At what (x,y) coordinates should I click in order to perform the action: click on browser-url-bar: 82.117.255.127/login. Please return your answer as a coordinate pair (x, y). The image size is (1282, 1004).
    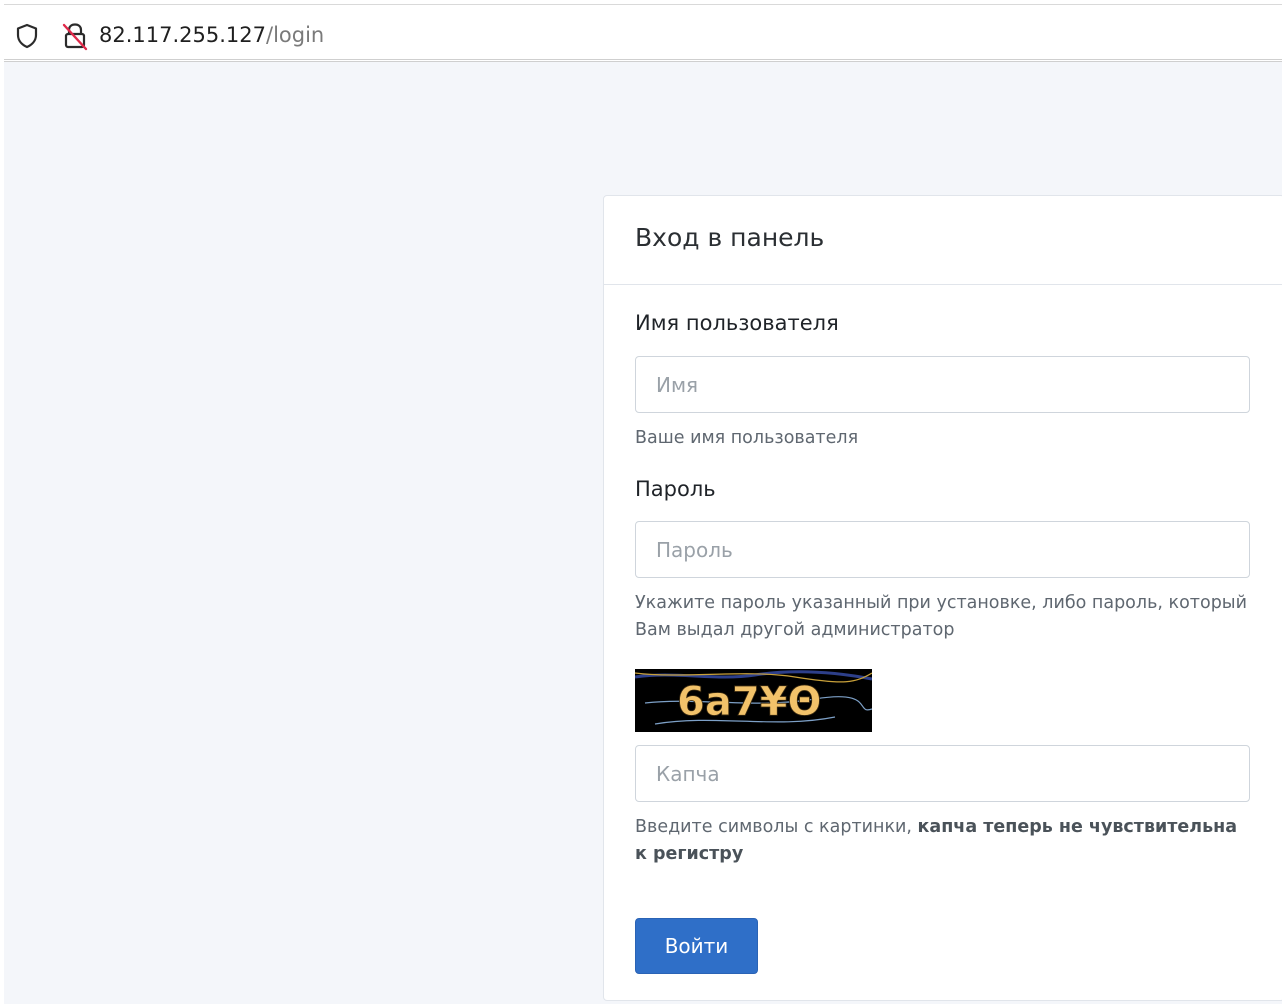
    Looking at the image, I should click on (643, 33).